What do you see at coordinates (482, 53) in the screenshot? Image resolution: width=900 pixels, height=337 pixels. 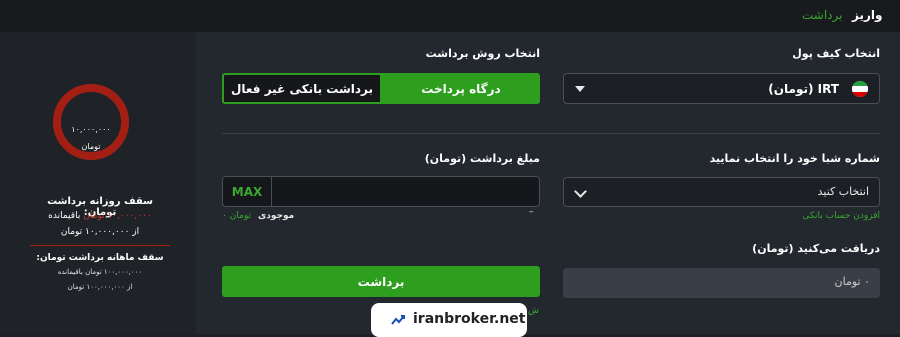 I see `method-label: انتخاب روش برداشت` at bounding box center [482, 53].